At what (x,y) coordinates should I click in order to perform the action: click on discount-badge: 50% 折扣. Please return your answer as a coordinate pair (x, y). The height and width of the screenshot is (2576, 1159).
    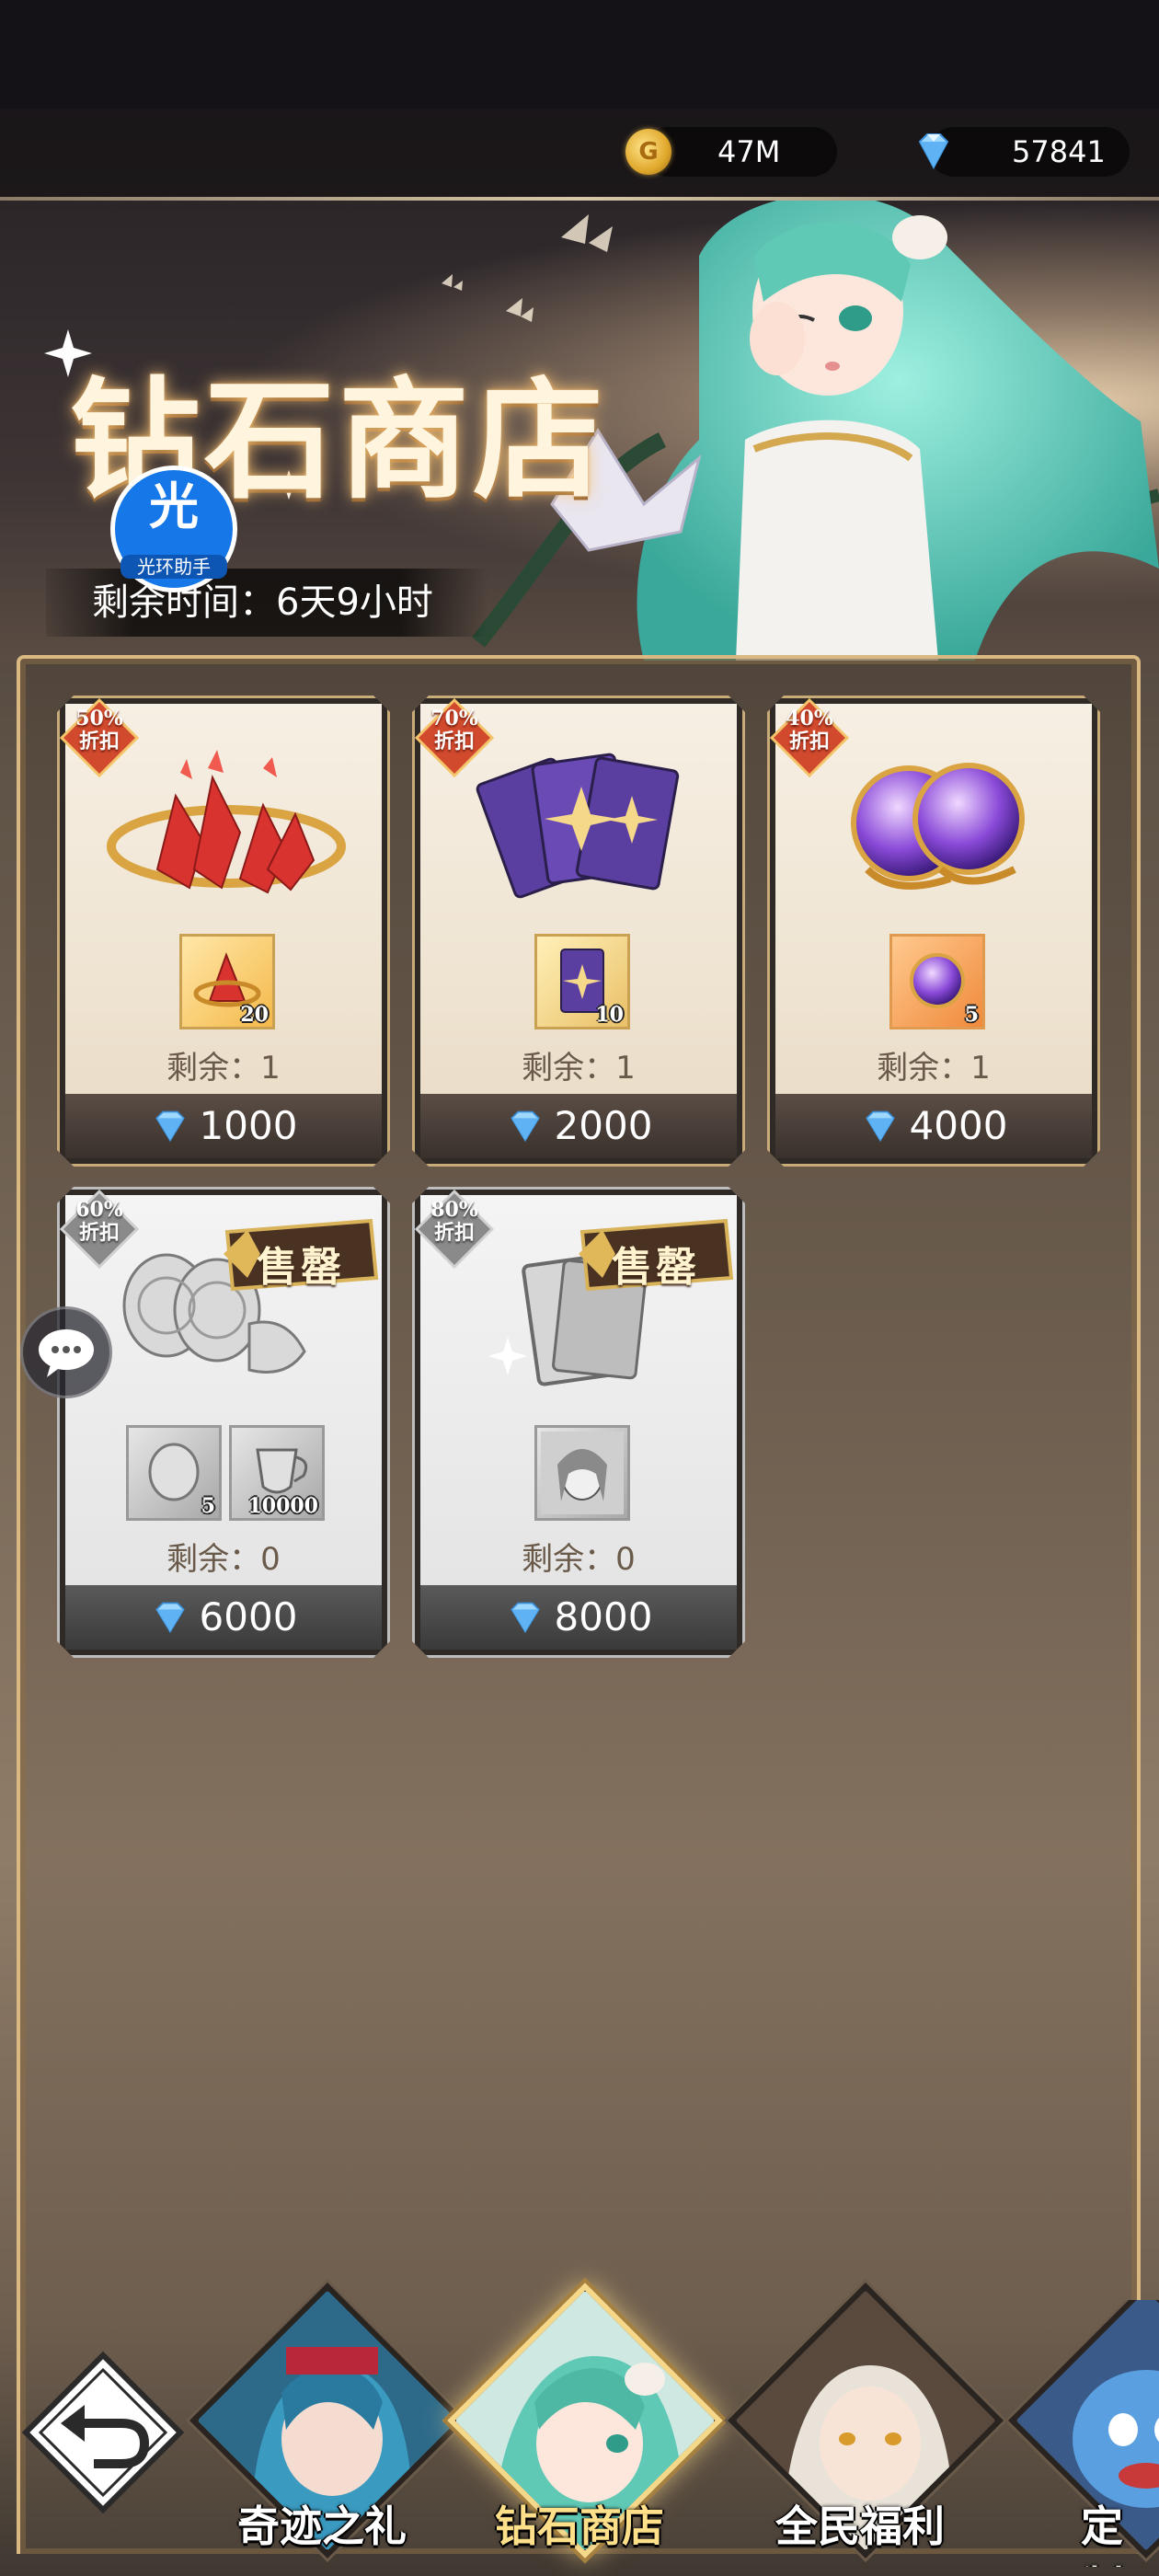
    Looking at the image, I should click on (99, 737).